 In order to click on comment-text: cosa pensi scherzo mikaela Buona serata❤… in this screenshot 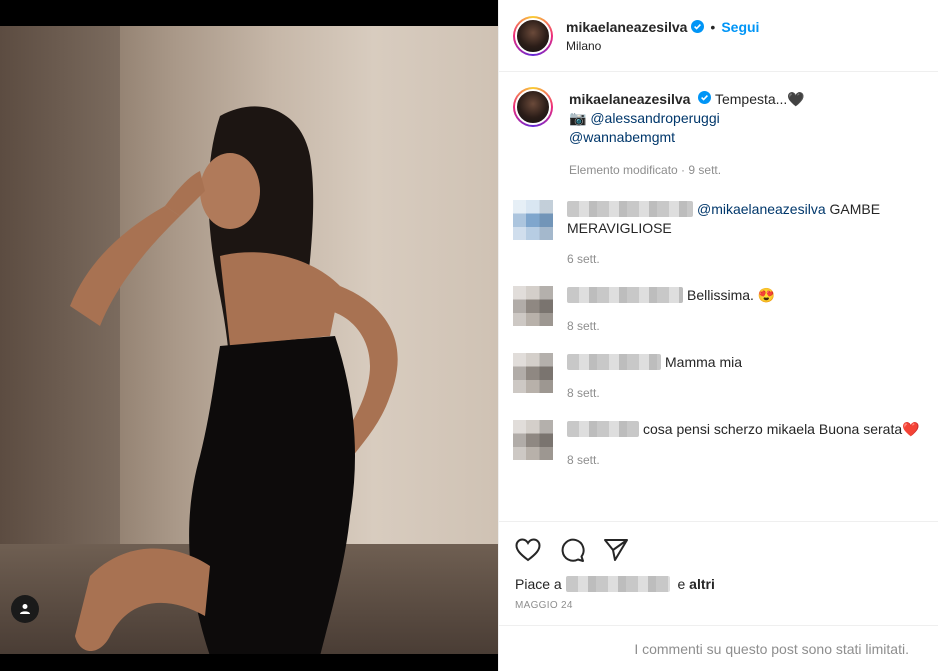, I will do `click(781, 429)`.